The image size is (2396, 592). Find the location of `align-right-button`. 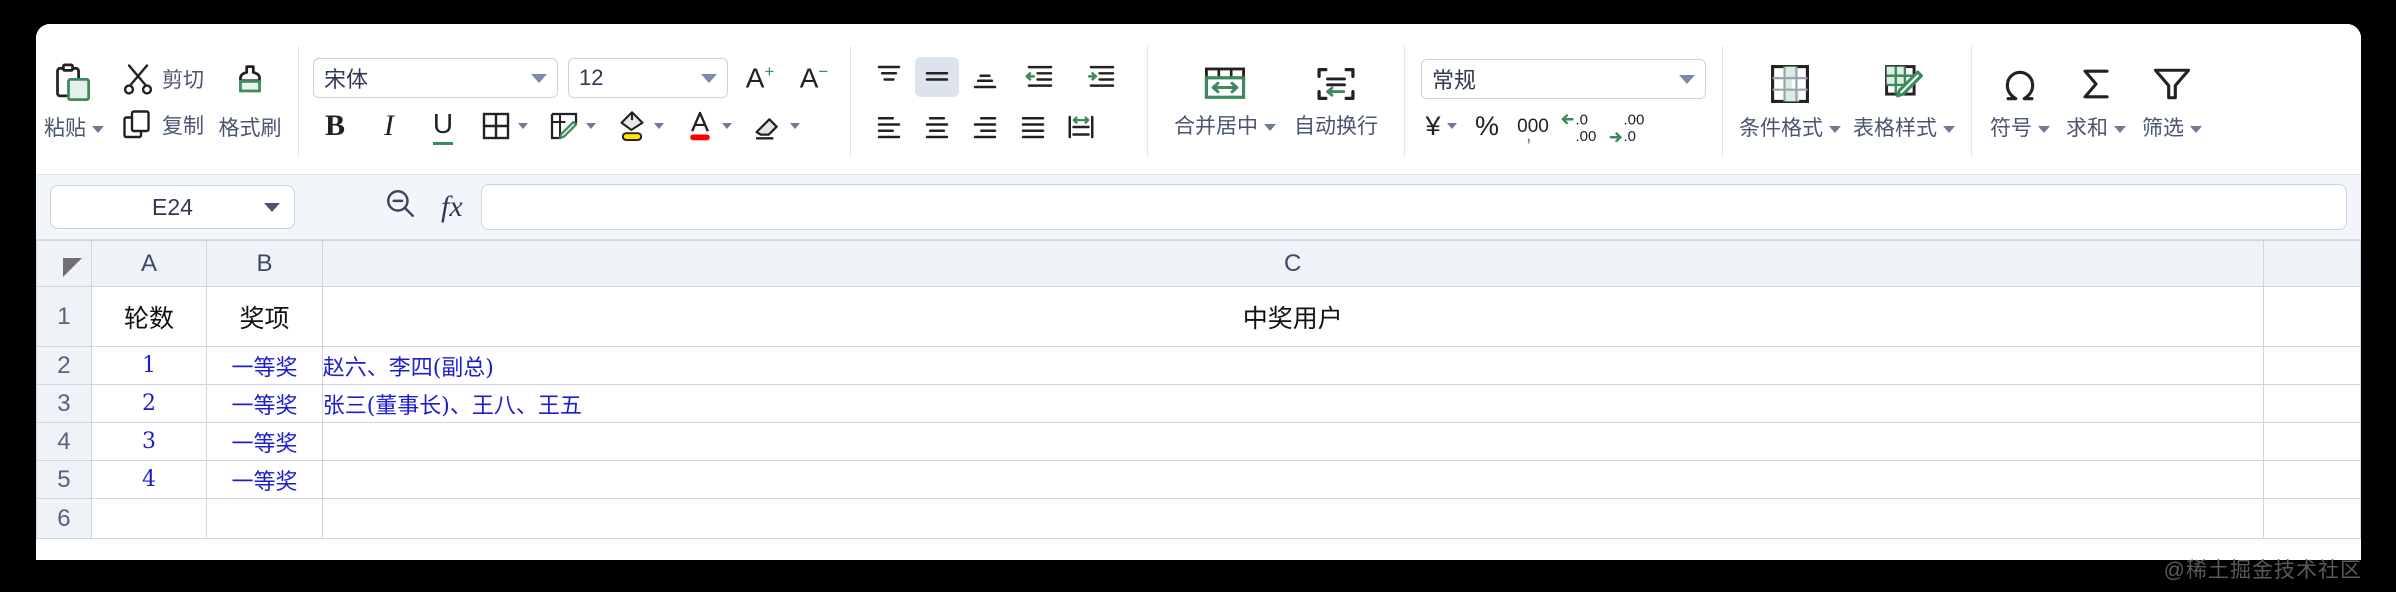

align-right-button is located at coordinates (985, 127).